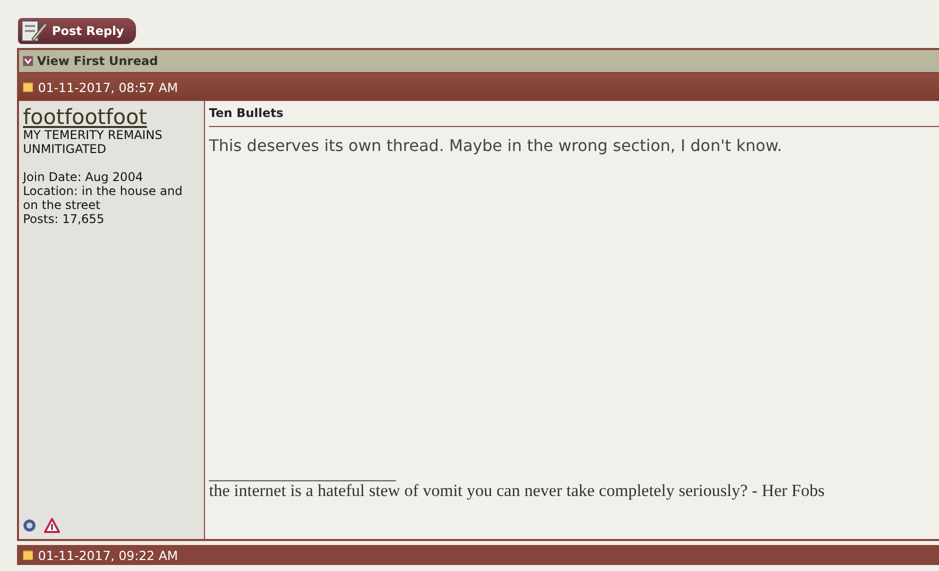  Describe the element at coordinates (108, 555) in the screenshot. I see `post-date: 01-11-2017, 09:22 AM` at that location.